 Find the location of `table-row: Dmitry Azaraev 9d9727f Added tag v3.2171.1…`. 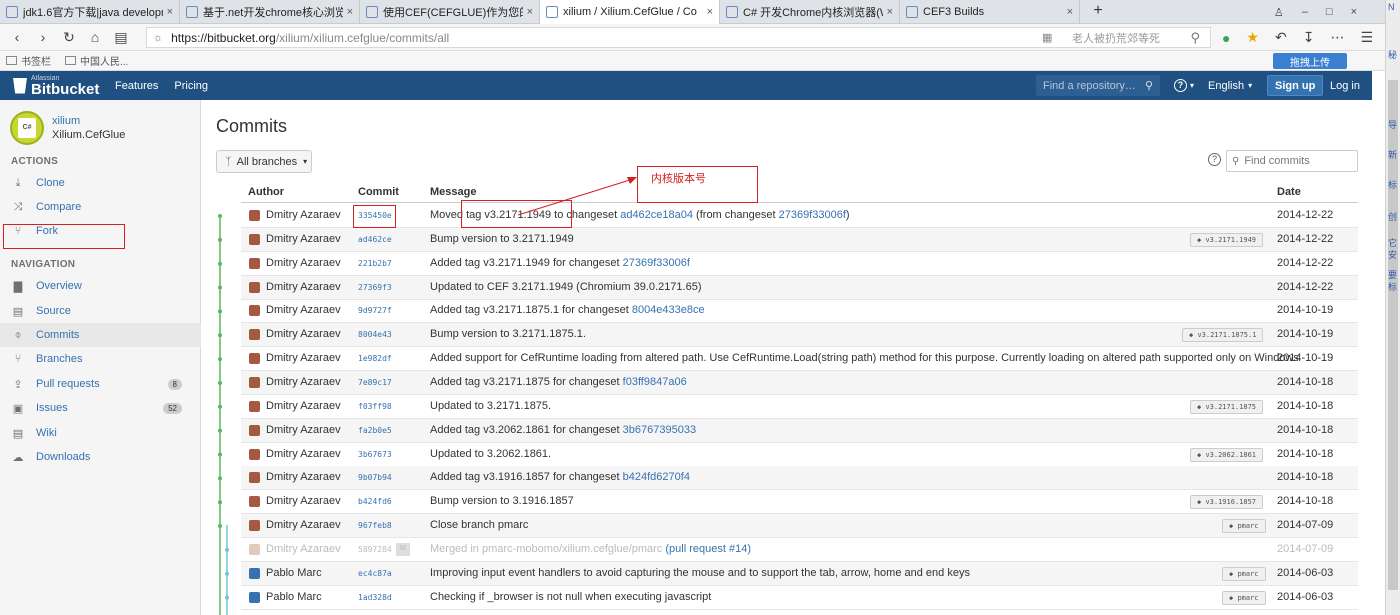

table-row: Dmitry Azaraev 9d9727f Added tag v3.2171.1… is located at coordinates (799, 311).